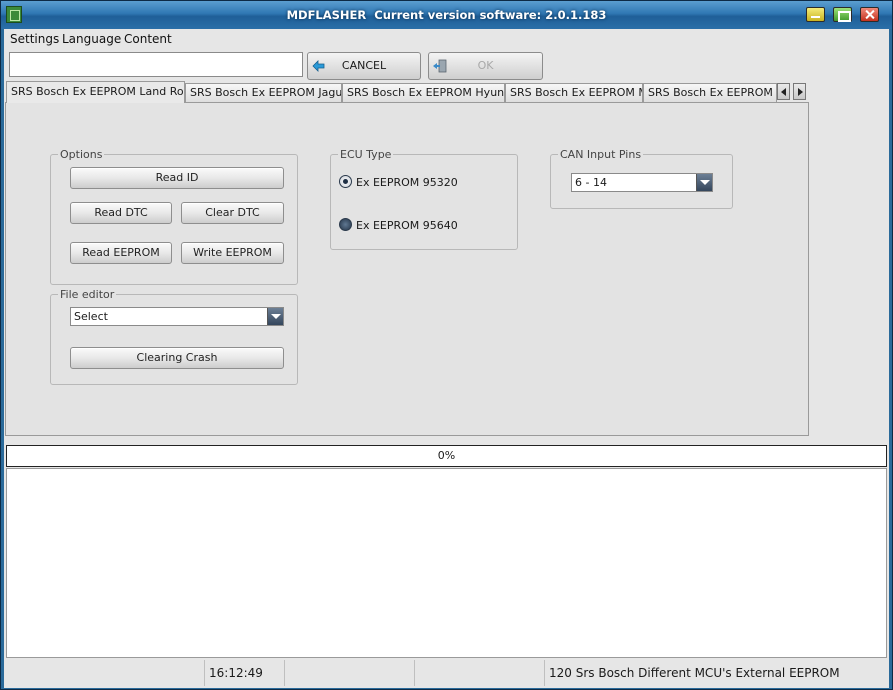 Image resolution: width=893 pixels, height=690 pixels. What do you see at coordinates (799, 91) in the screenshot?
I see `tab-scroll-right-icon` at bounding box center [799, 91].